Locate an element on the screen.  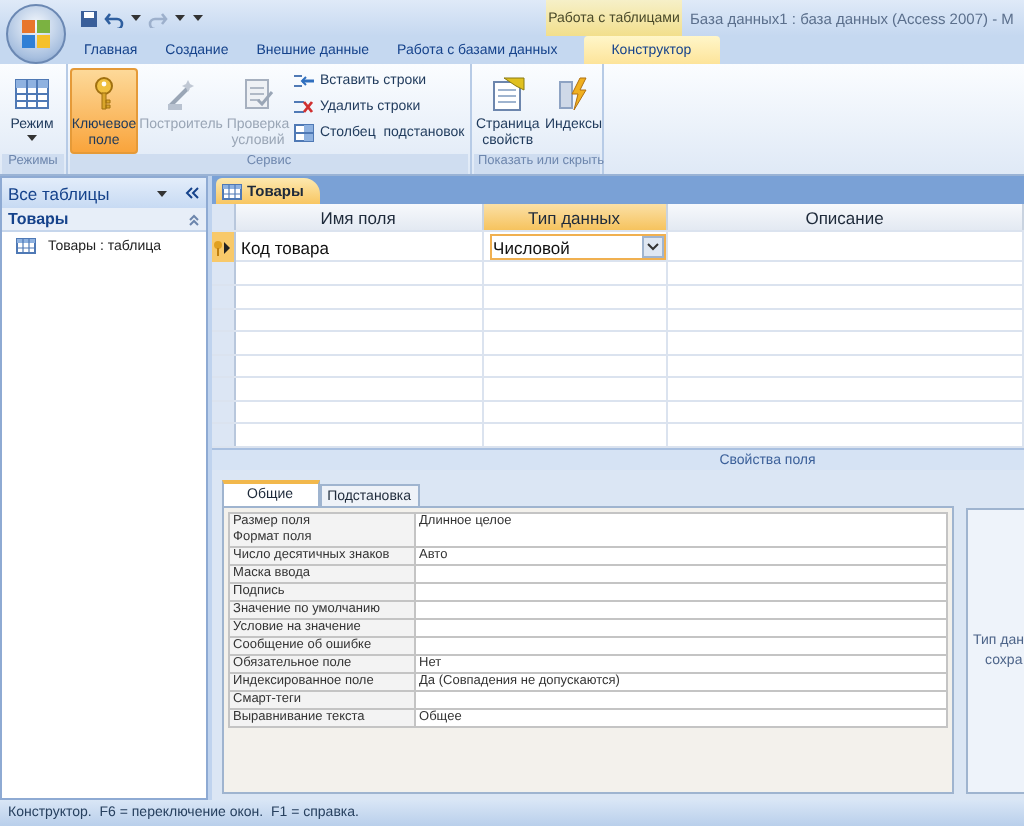
navigation-group: Товары is located at coordinates (104, 220).